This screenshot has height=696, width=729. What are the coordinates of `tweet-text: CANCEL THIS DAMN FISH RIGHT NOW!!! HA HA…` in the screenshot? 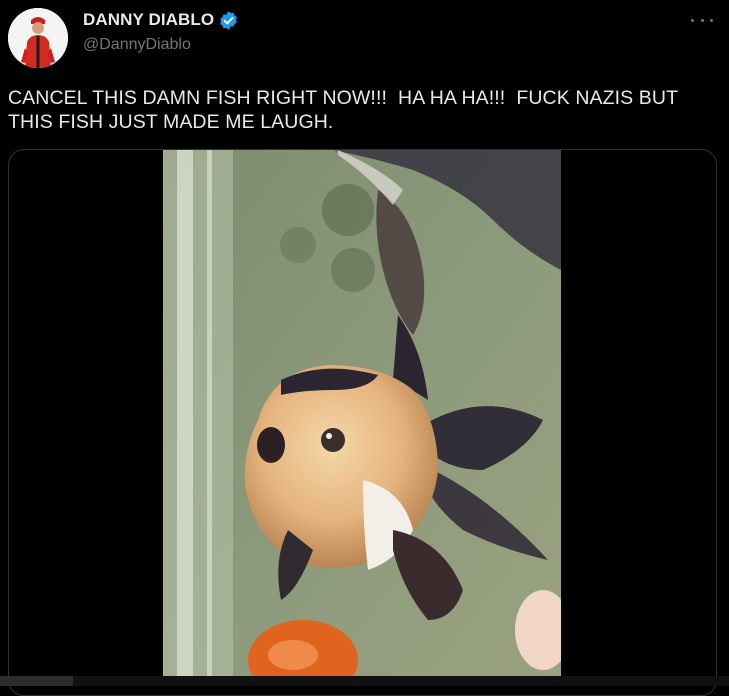 It's located at (345, 110).